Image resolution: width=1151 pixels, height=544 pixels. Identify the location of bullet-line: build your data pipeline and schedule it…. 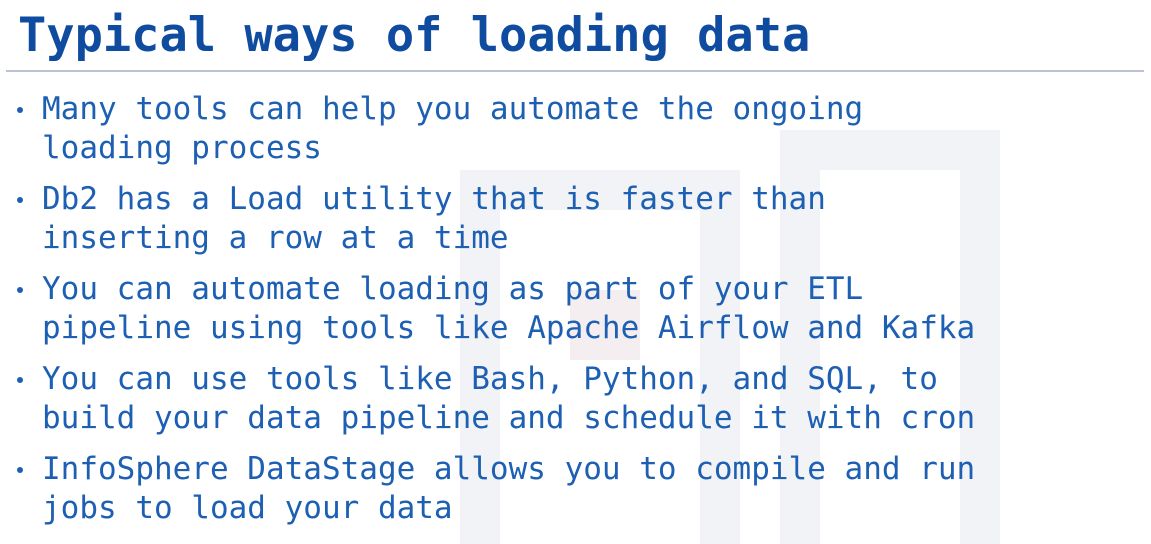
(509, 418).